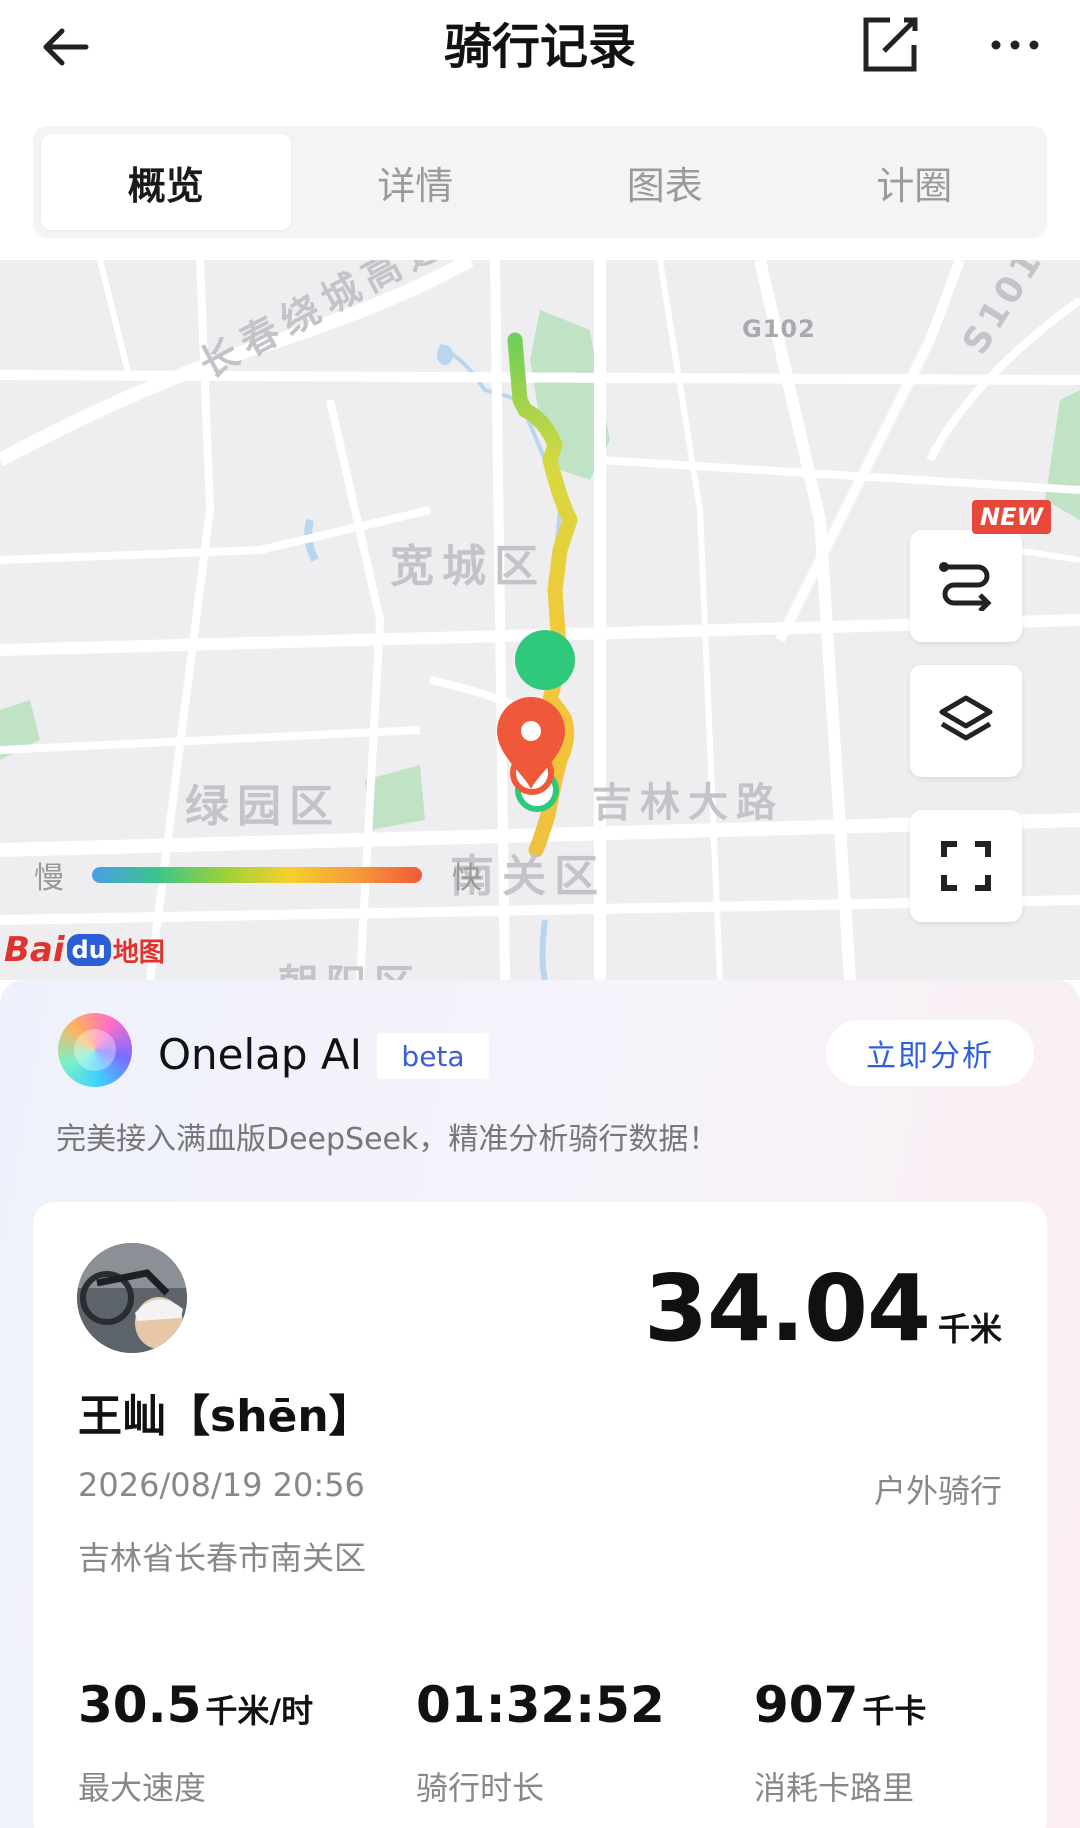 The width and height of the screenshot is (1080, 1828). What do you see at coordinates (966, 718) in the screenshot?
I see `layers-icon` at bounding box center [966, 718].